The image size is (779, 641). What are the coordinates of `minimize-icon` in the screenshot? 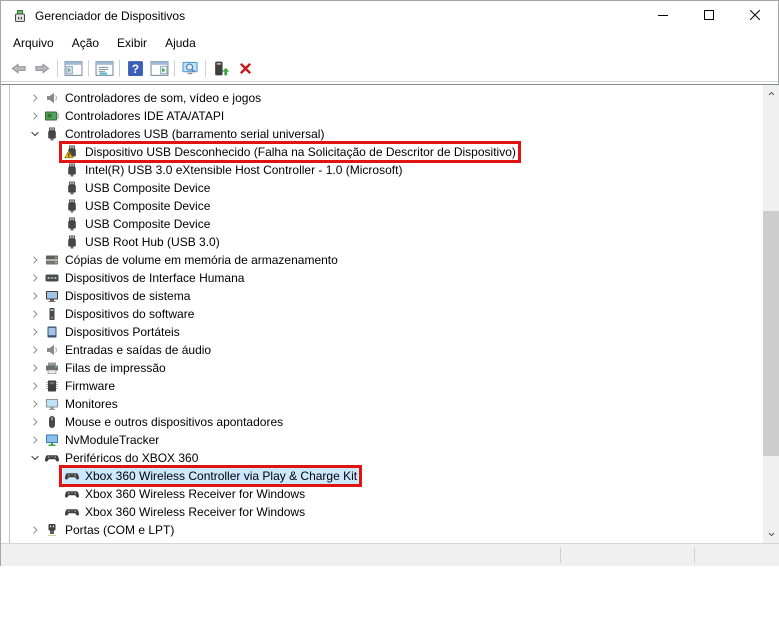 It's located at (663, 16).